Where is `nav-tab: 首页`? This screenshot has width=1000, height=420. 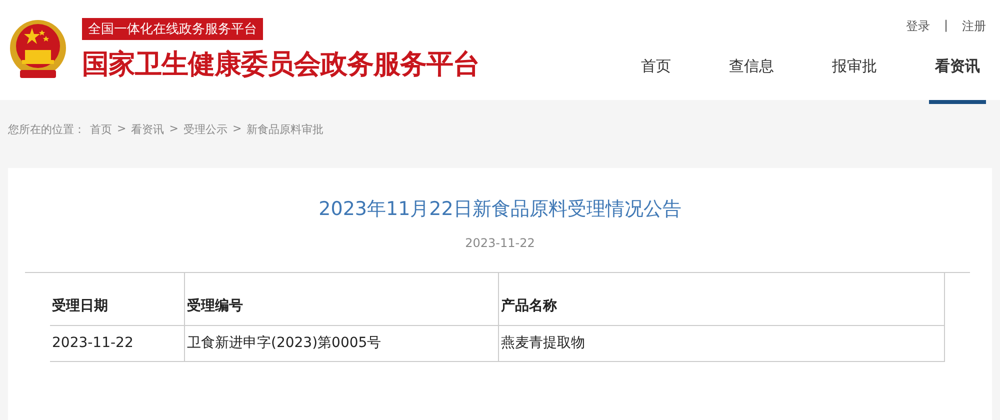
nav-tab: 首页 is located at coordinates (656, 76).